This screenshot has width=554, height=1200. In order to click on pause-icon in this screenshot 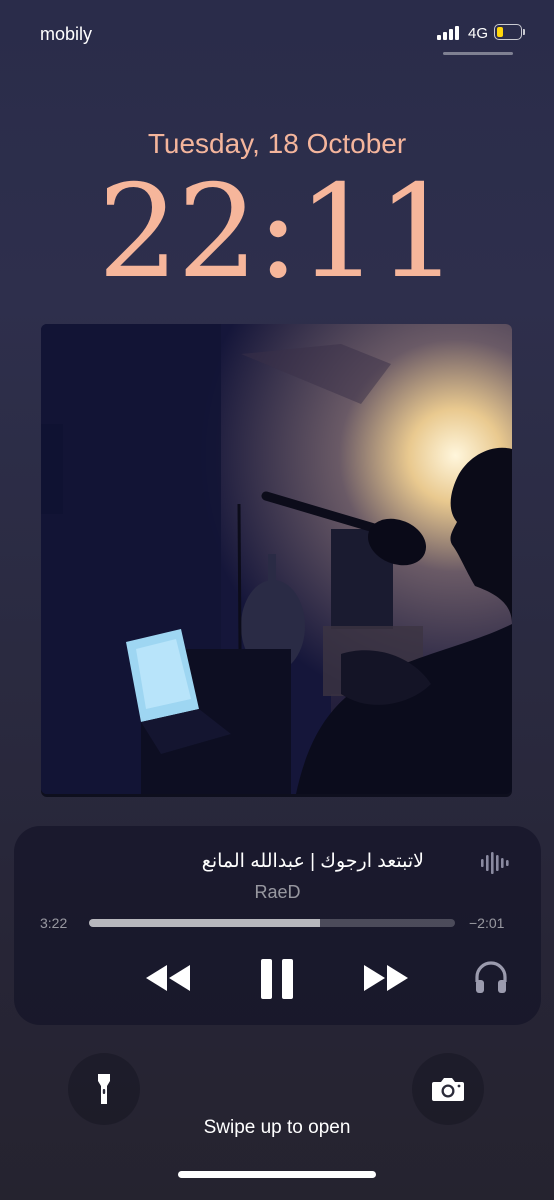, I will do `click(277, 979)`.